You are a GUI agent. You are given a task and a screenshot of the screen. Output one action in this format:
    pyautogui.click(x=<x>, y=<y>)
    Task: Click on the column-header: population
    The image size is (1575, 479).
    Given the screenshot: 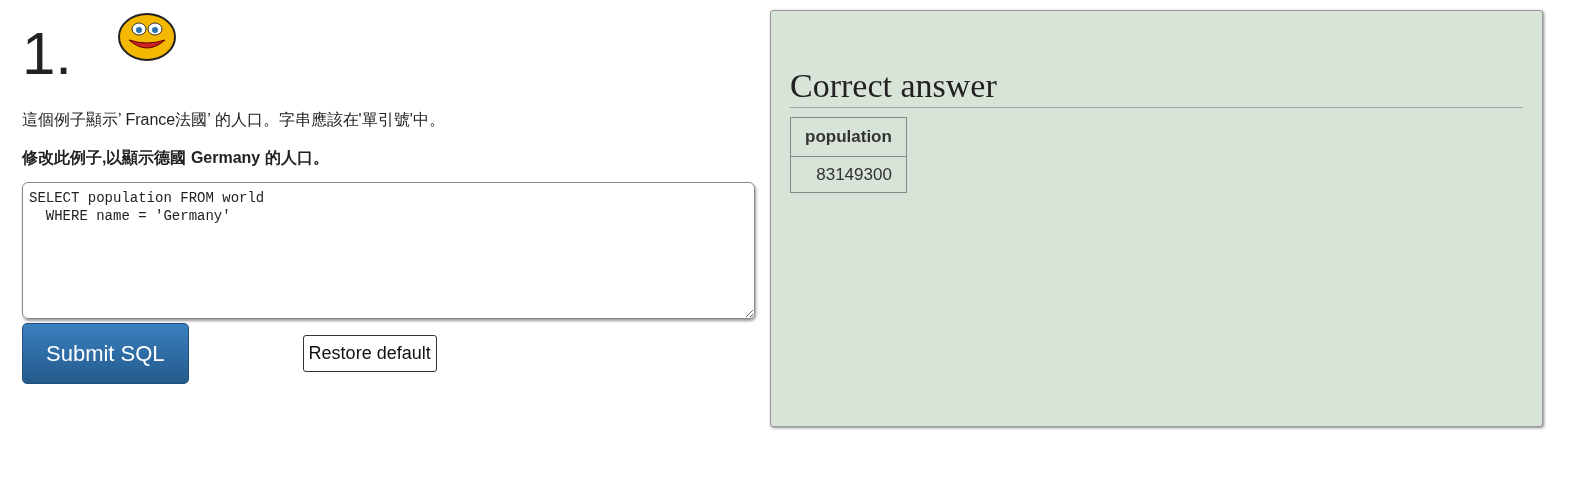 What is the action you would take?
    pyautogui.click(x=848, y=136)
    